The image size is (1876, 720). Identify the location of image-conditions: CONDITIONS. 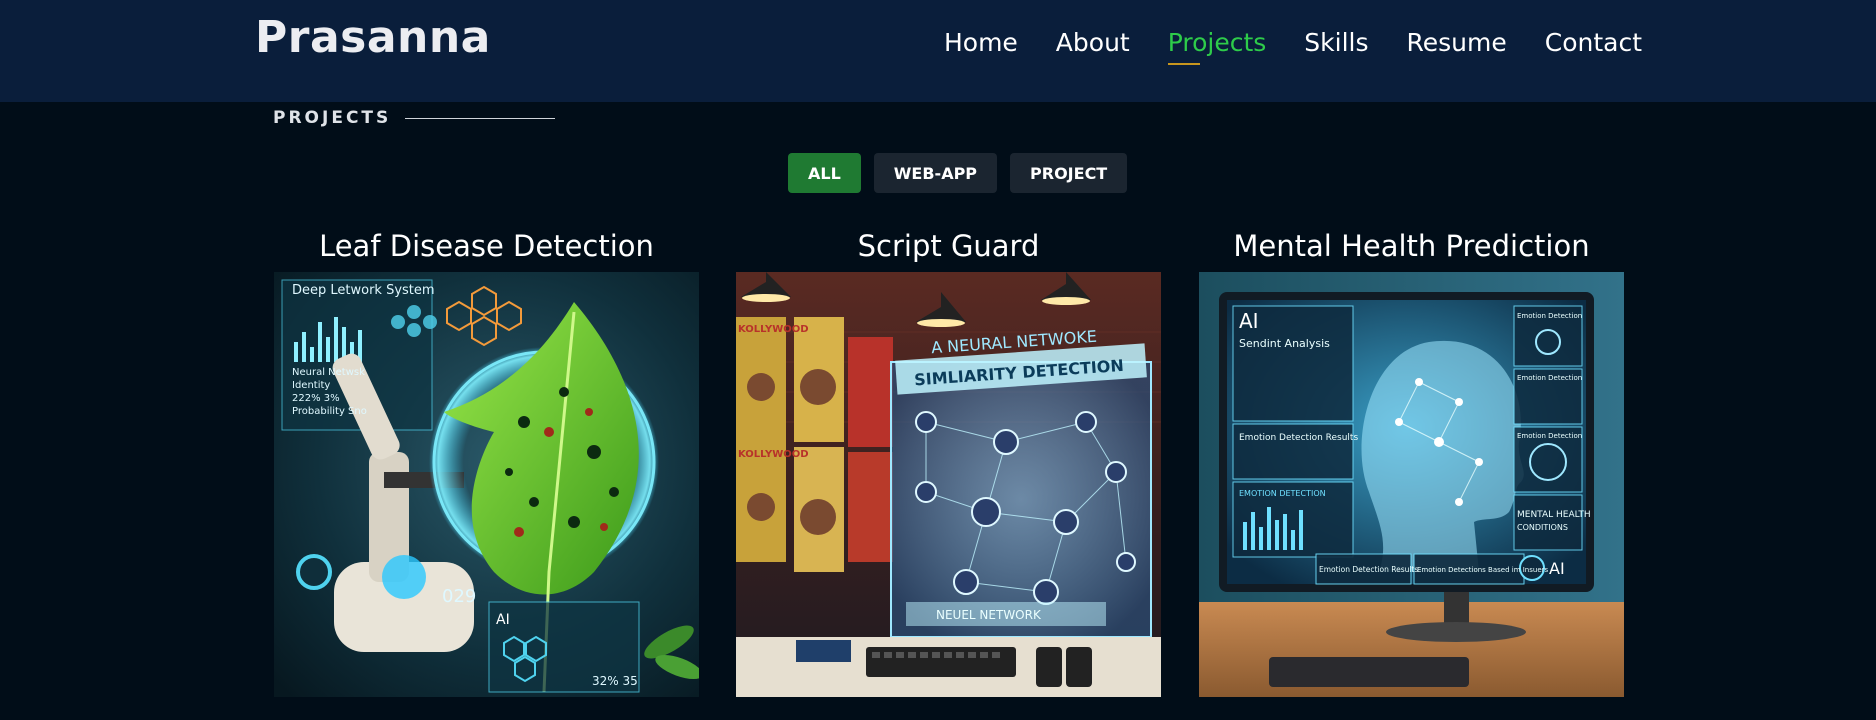
(1542, 527).